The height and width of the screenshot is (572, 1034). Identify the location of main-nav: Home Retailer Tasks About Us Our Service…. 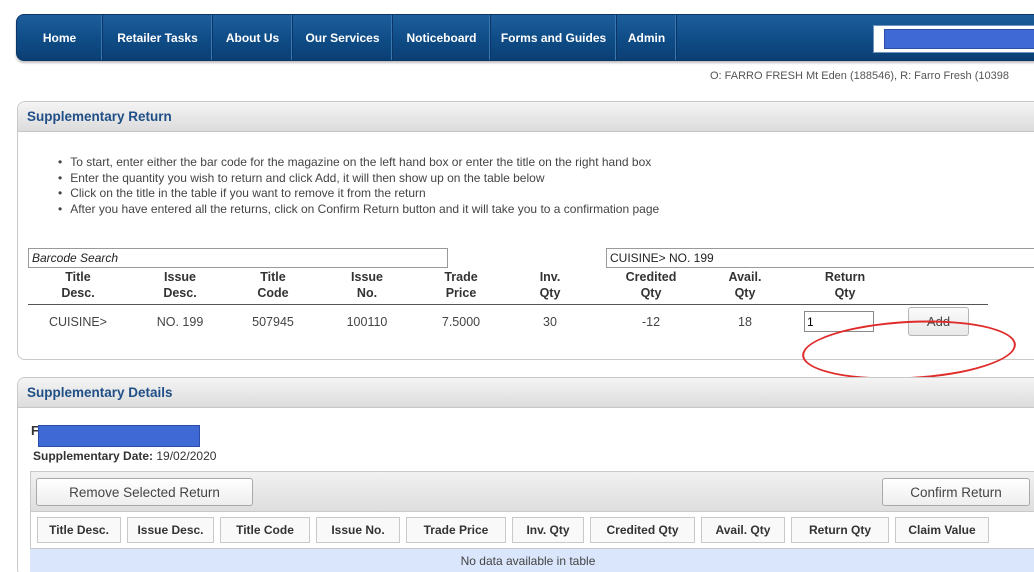
(525, 37).